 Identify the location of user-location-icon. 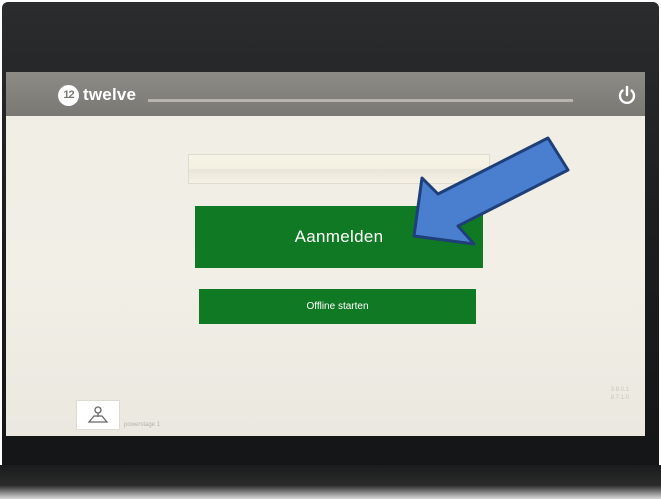
(98, 414).